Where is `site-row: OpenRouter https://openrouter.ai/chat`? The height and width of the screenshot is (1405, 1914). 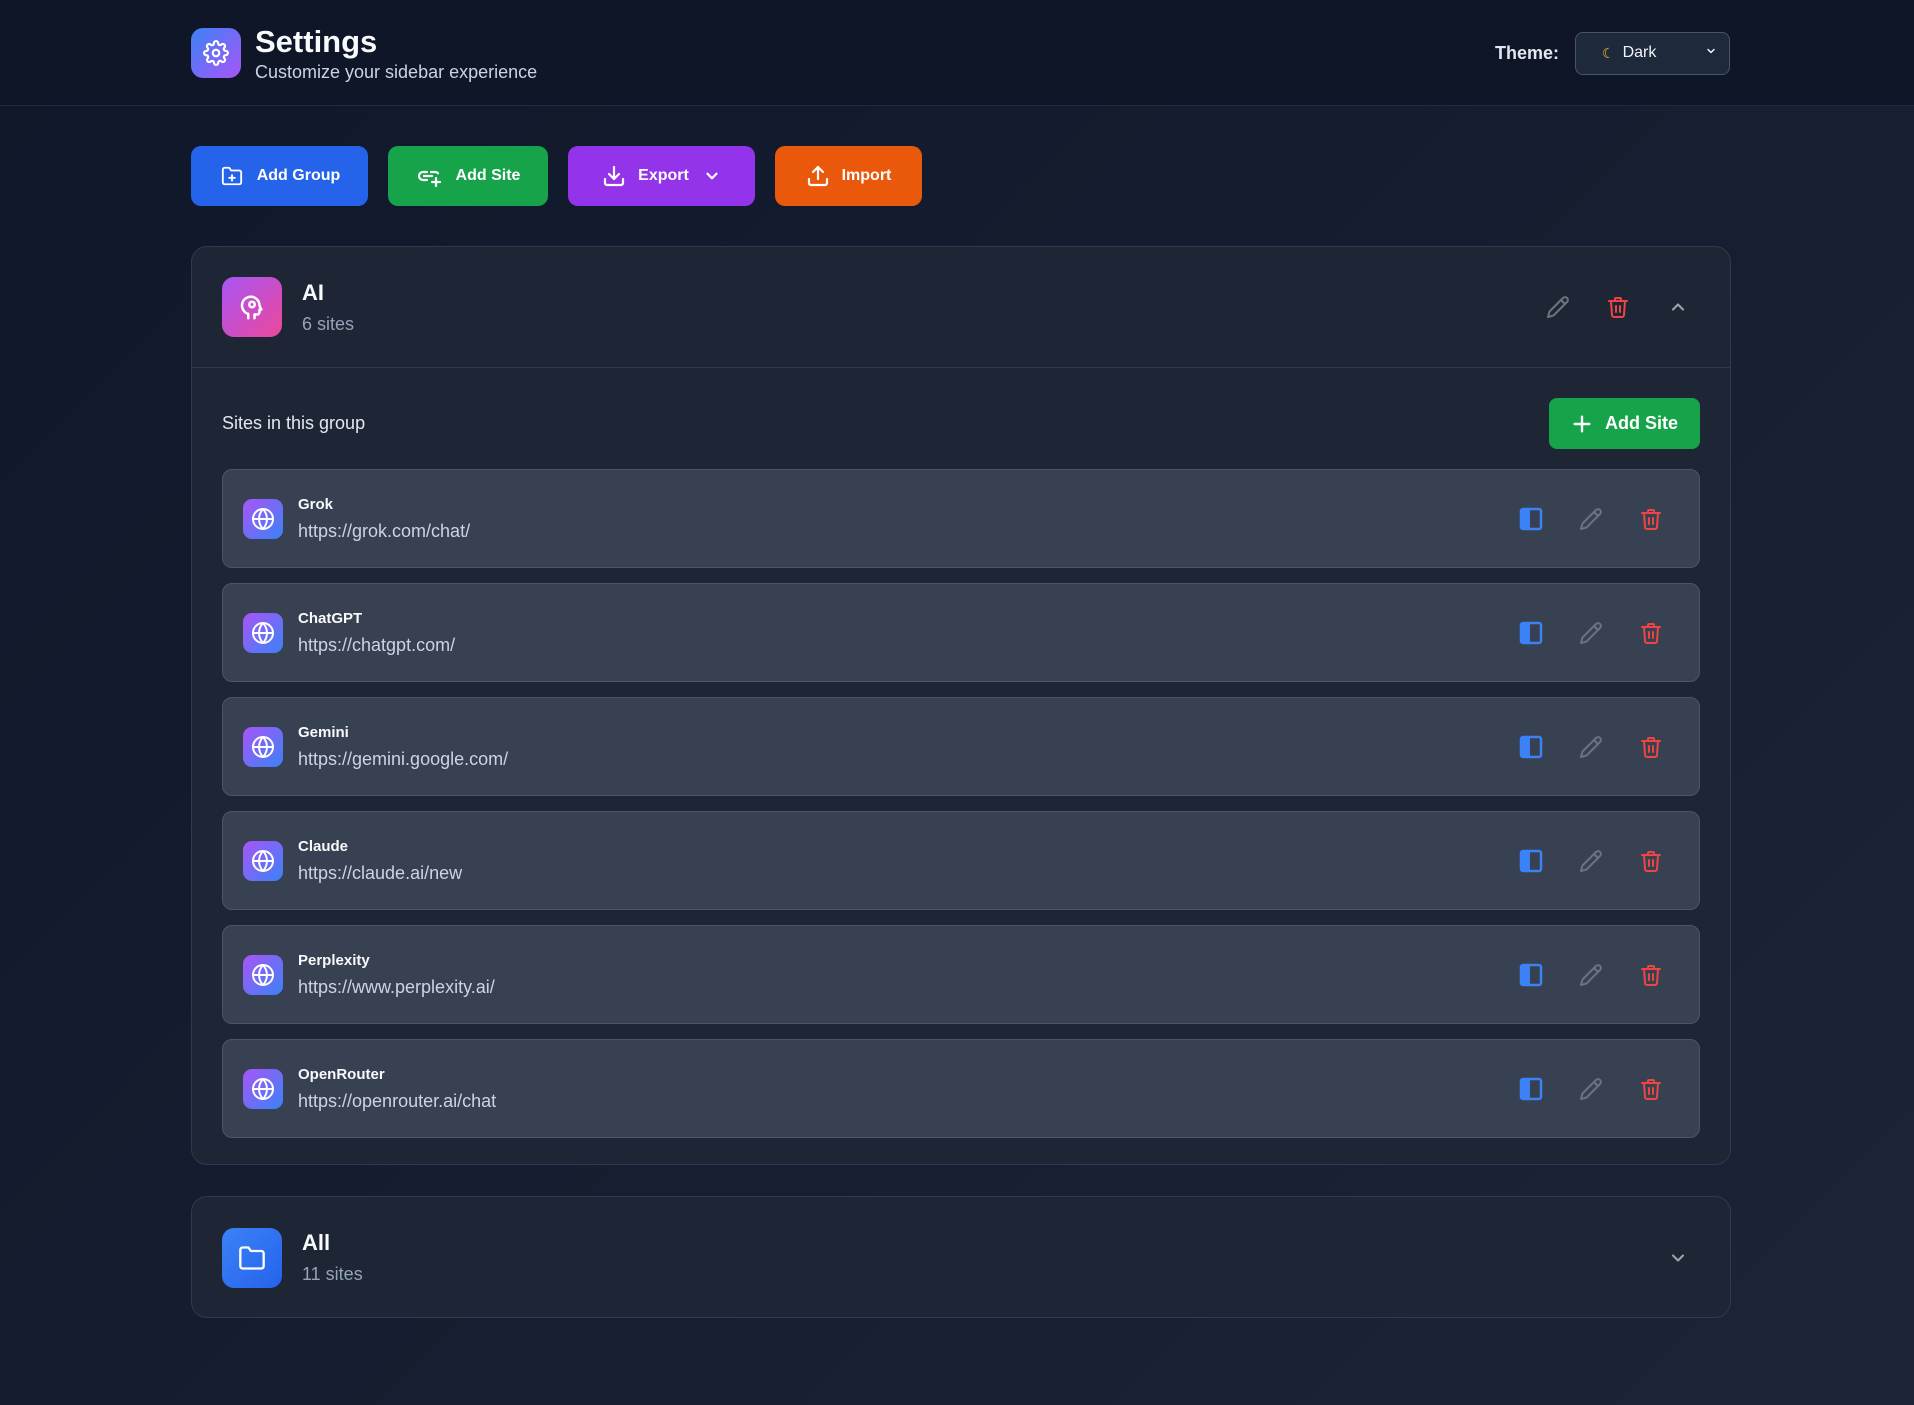 site-row: OpenRouter https://openrouter.ai/chat is located at coordinates (961, 1088).